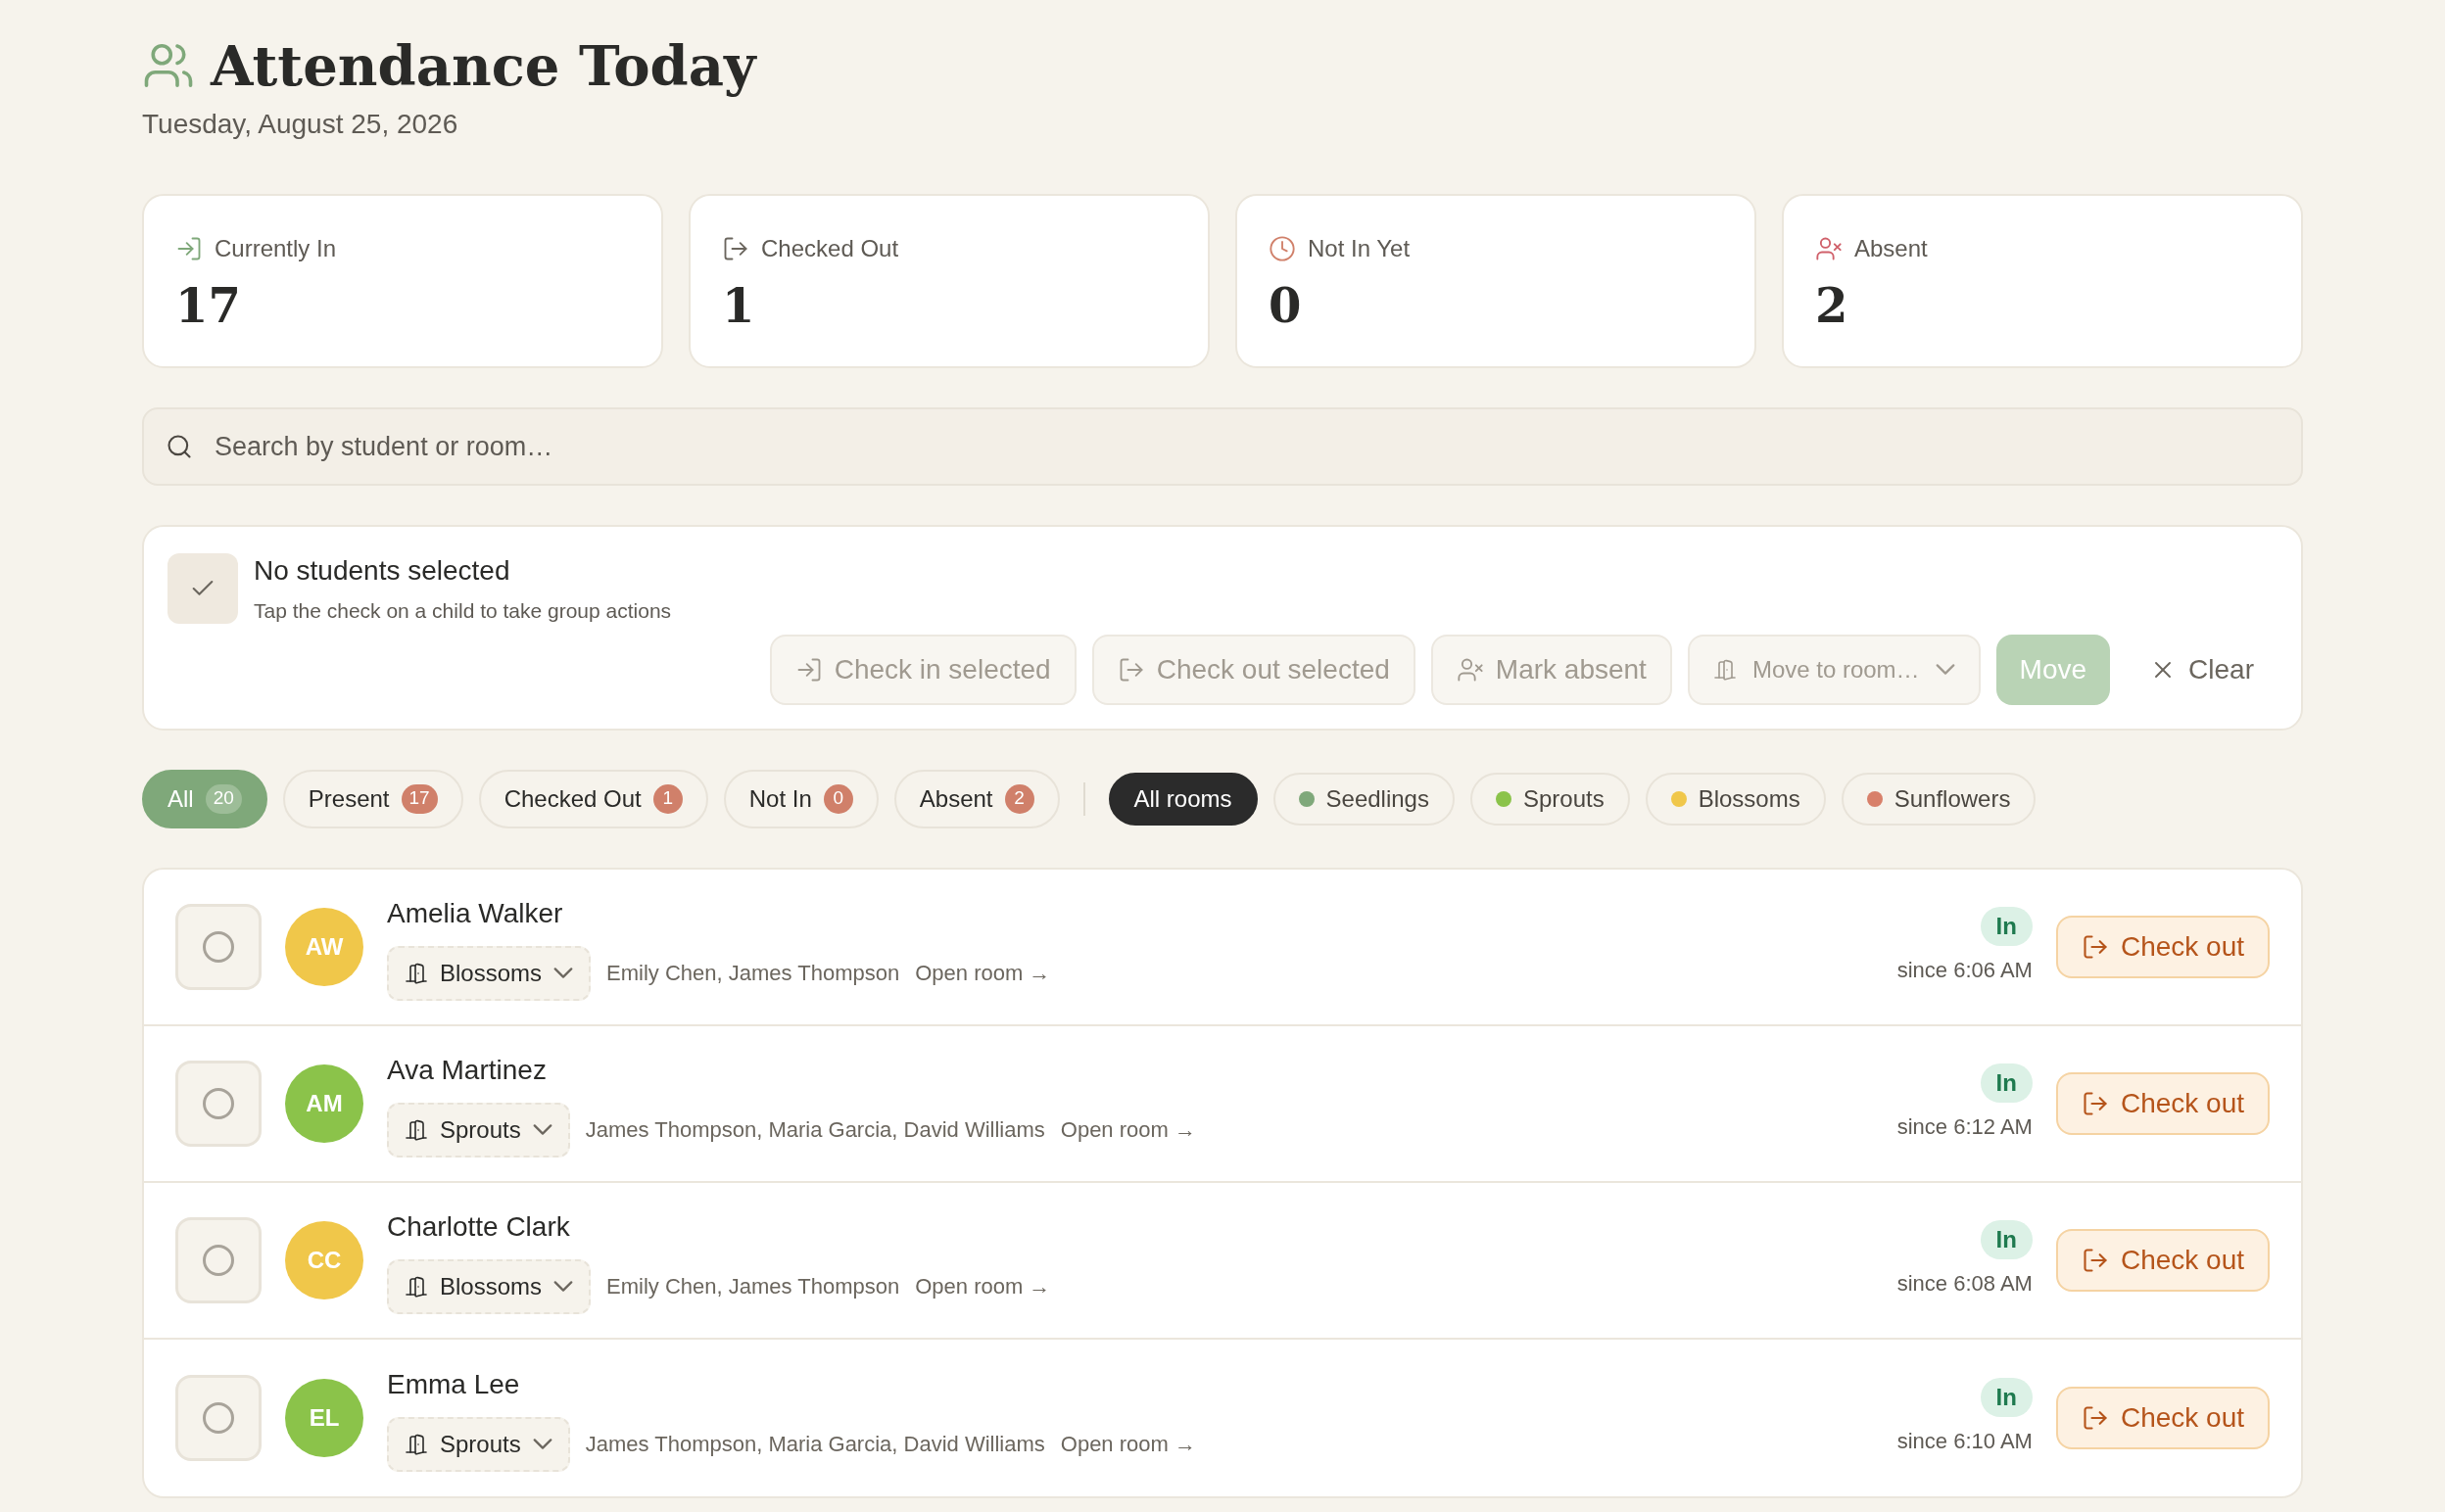  Describe the element at coordinates (301, 124) in the screenshot. I see `date-text: Tuesday, August 25, 2026` at that location.